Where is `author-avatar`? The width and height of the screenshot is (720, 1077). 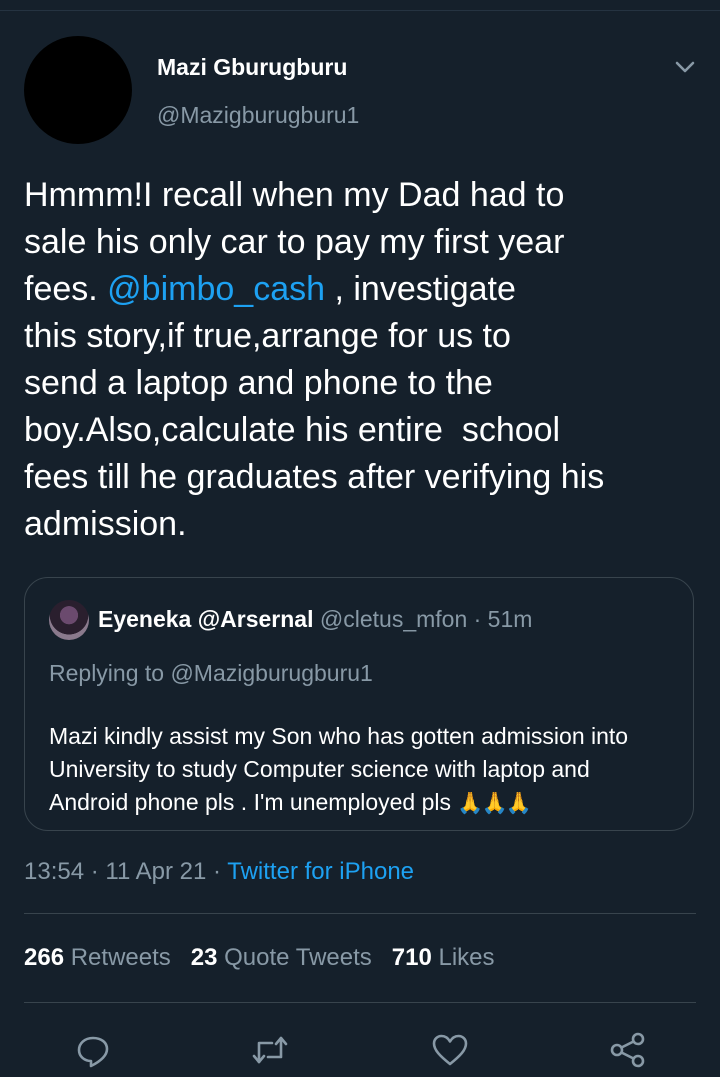
author-avatar is located at coordinates (78, 90).